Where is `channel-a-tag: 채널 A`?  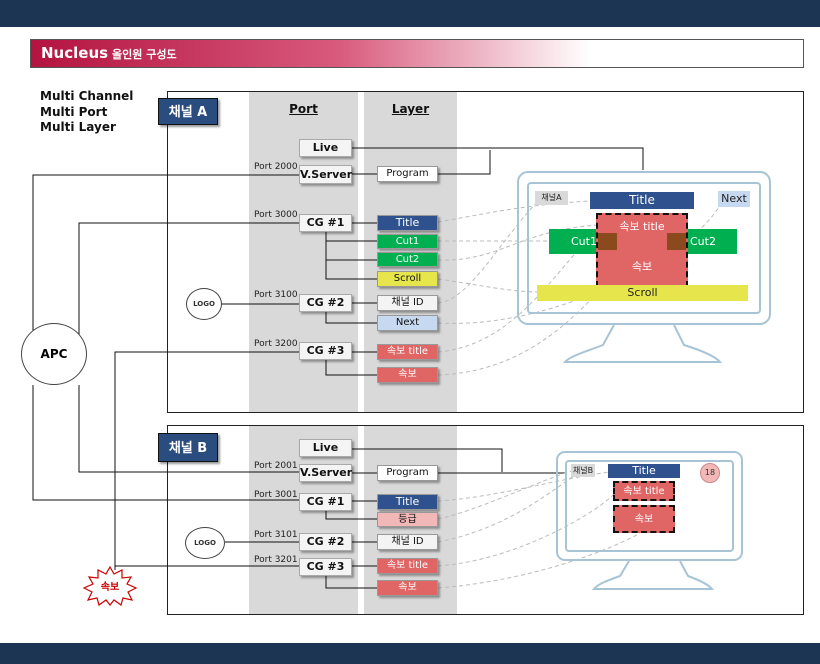
channel-a-tag: 채널 A is located at coordinates (188, 111).